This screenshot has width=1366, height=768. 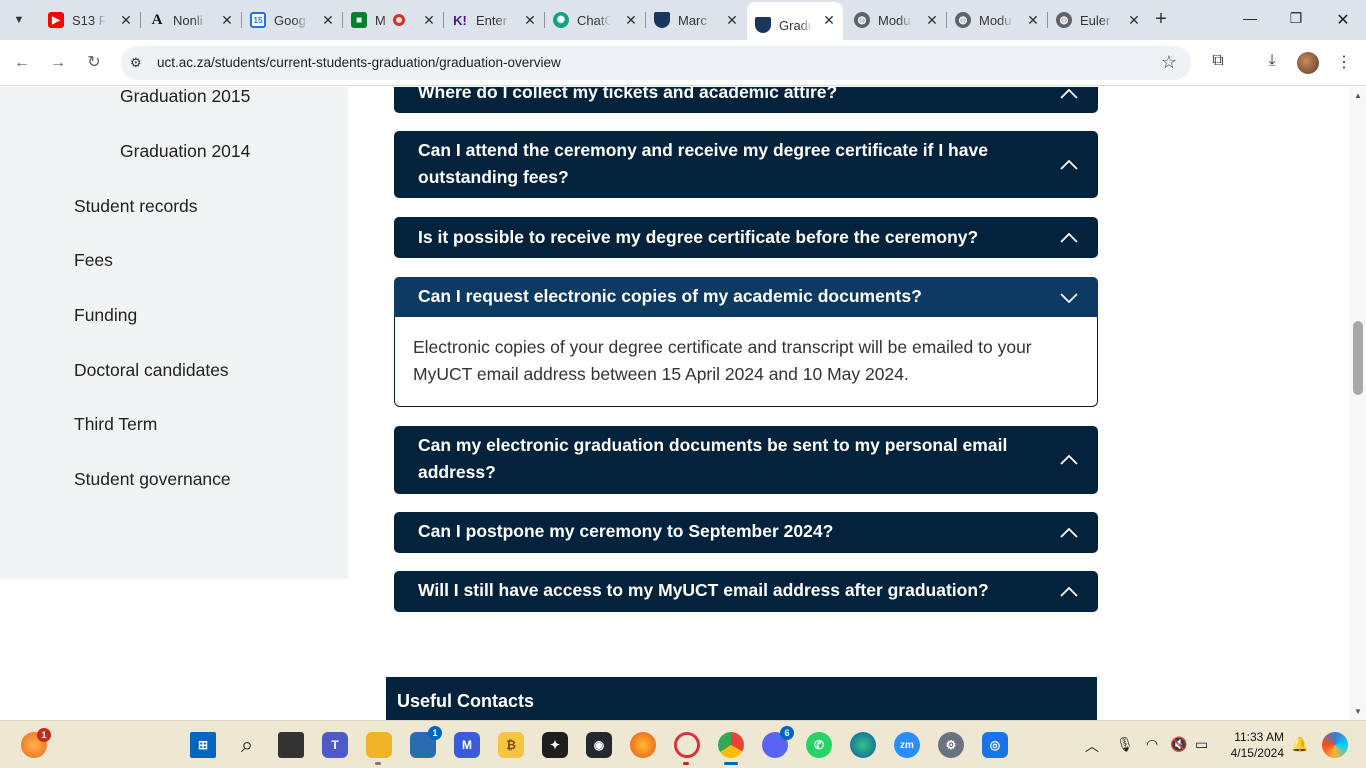 I want to click on sidebar-subitem: Graduation 2014, so click(x=185, y=151).